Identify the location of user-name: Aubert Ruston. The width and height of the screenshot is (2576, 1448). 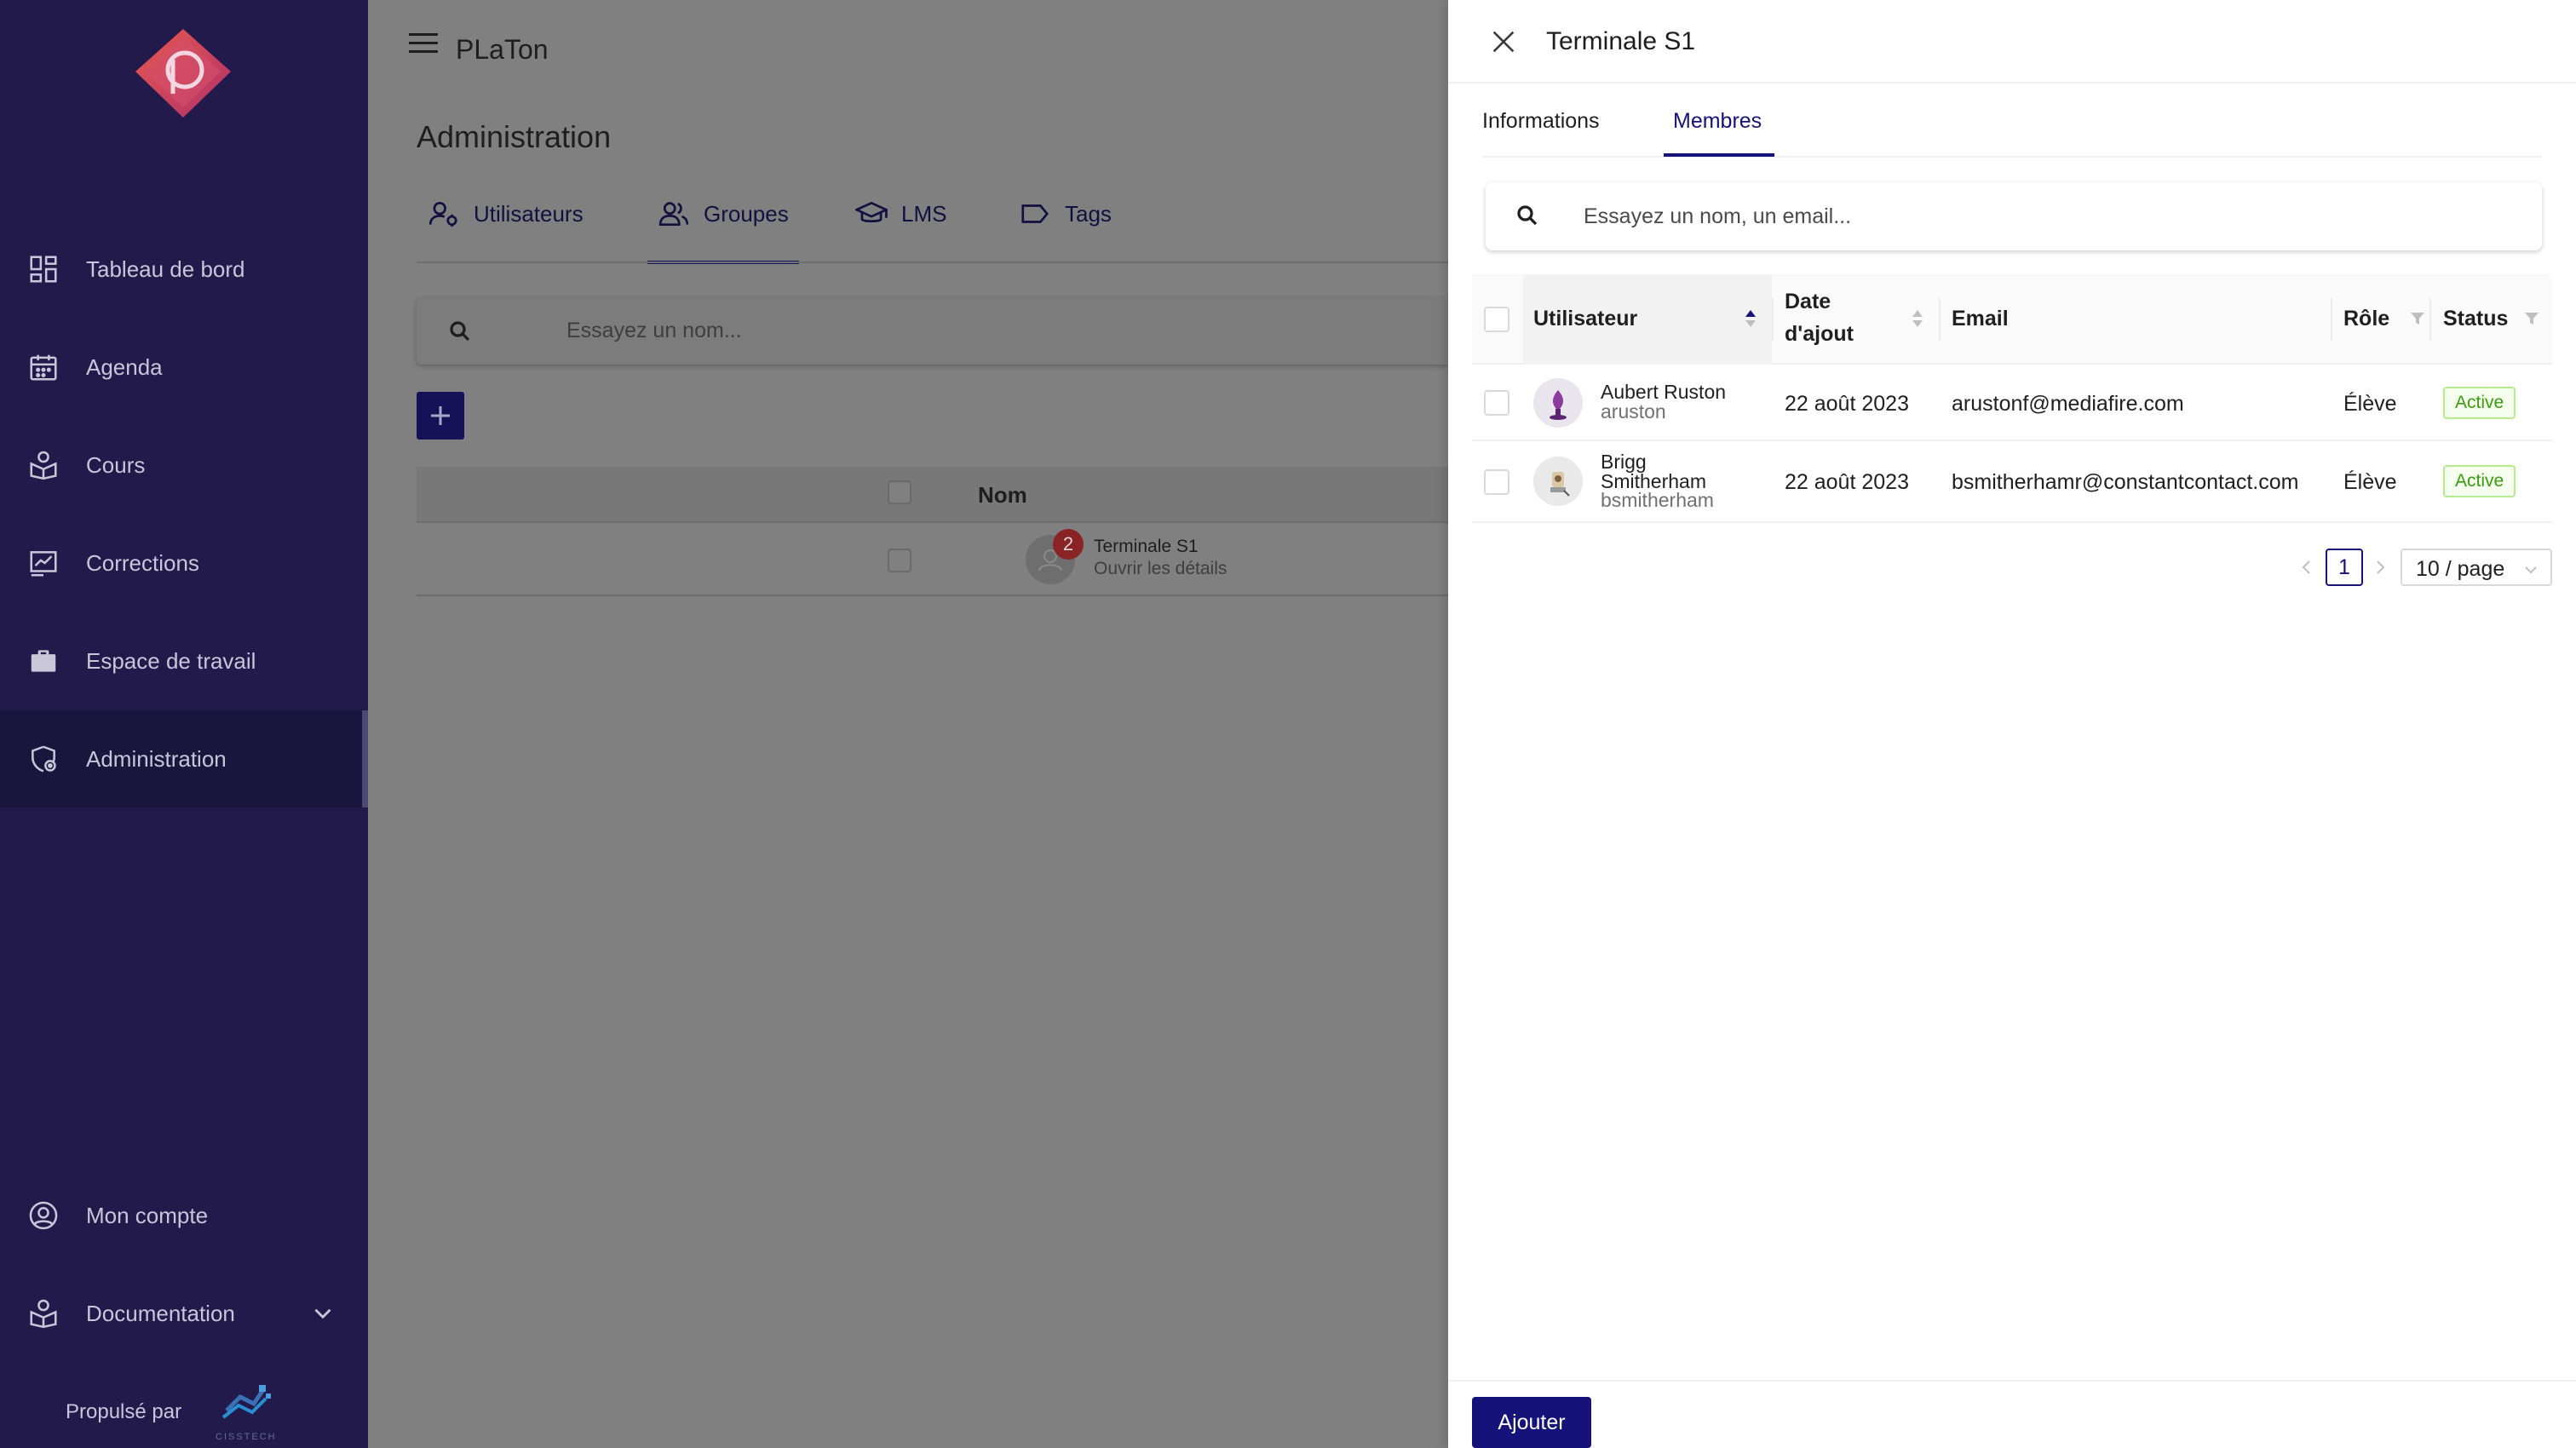
(1664, 392).